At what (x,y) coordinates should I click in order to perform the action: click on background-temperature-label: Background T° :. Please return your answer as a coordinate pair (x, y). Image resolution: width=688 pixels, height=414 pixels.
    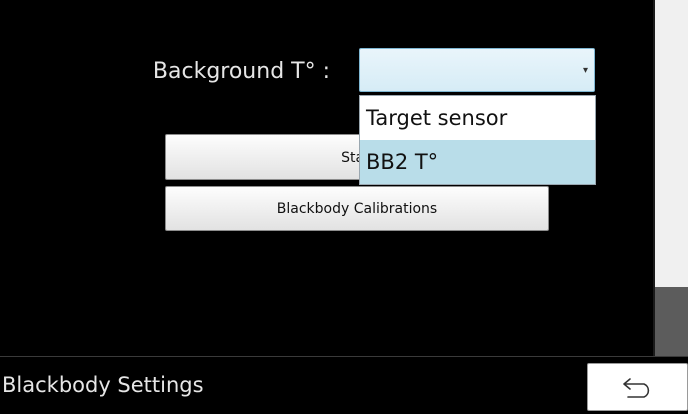
    Looking at the image, I should click on (241, 71).